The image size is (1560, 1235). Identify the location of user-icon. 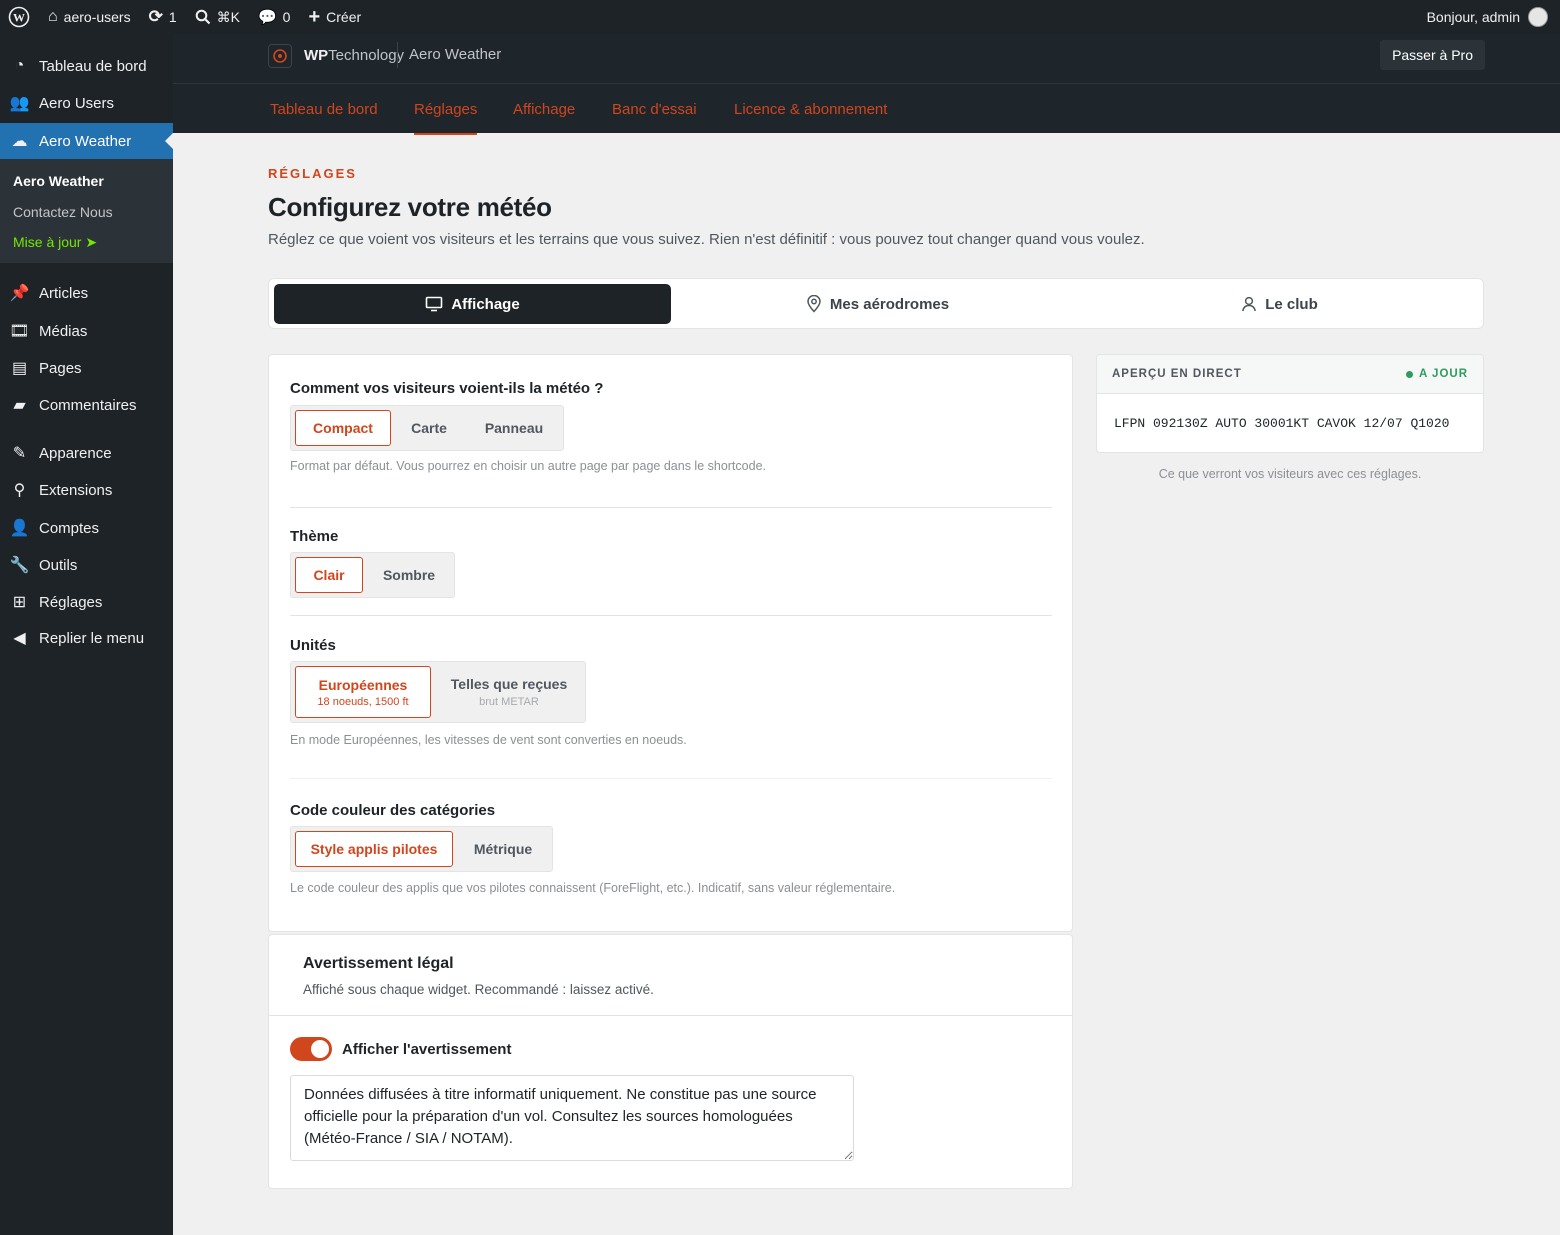
(1249, 304).